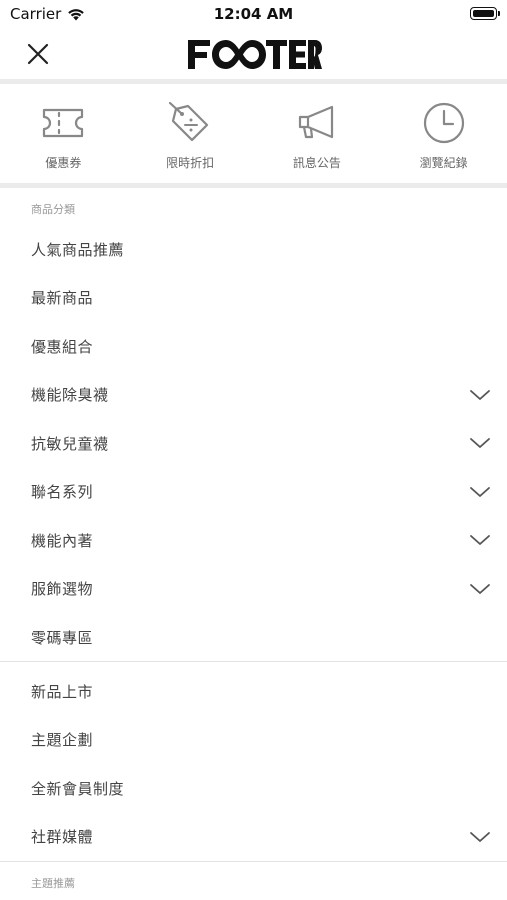  What do you see at coordinates (62, 740) in the screenshot?
I see `menu-item-label: 主題企劃` at bounding box center [62, 740].